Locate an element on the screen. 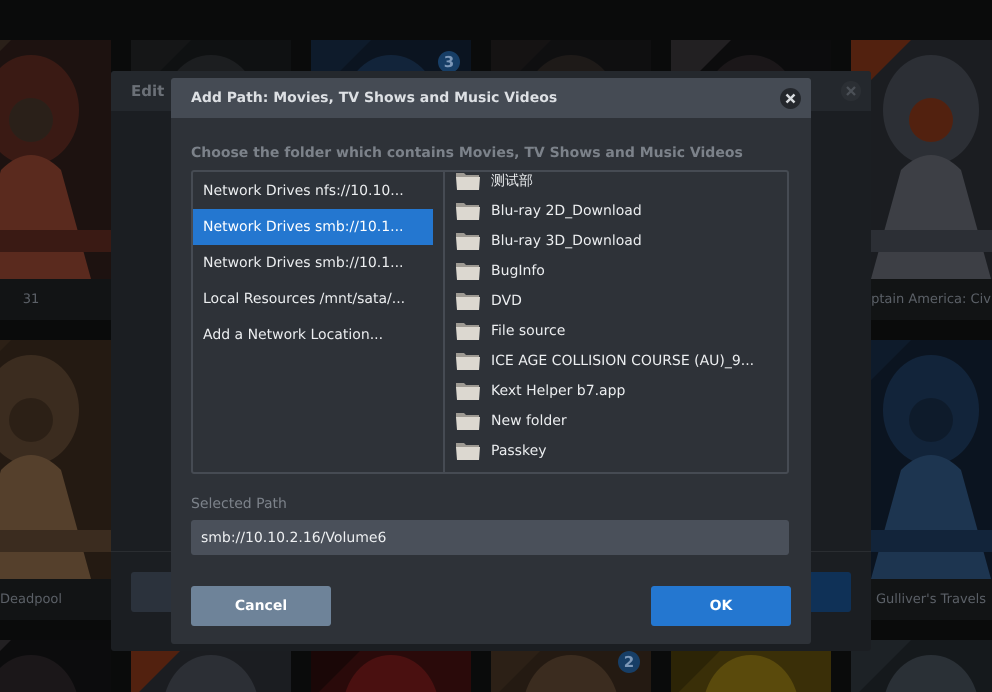  field-label: Selected Path is located at coordinates (239, 505).